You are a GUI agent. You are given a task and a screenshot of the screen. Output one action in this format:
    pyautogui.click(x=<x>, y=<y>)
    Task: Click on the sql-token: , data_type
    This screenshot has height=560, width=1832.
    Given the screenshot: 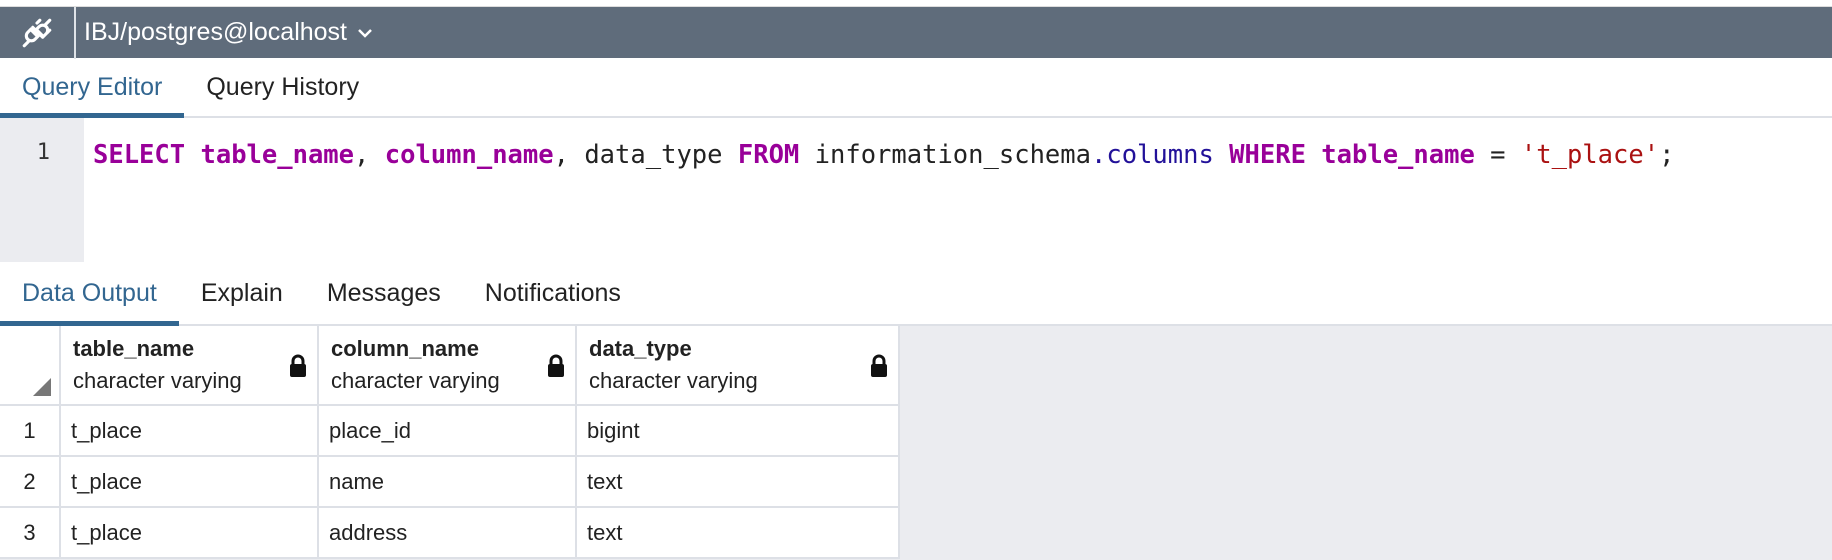 What is the action you would take?
    pyautogui.click(x=645, y=155)
    